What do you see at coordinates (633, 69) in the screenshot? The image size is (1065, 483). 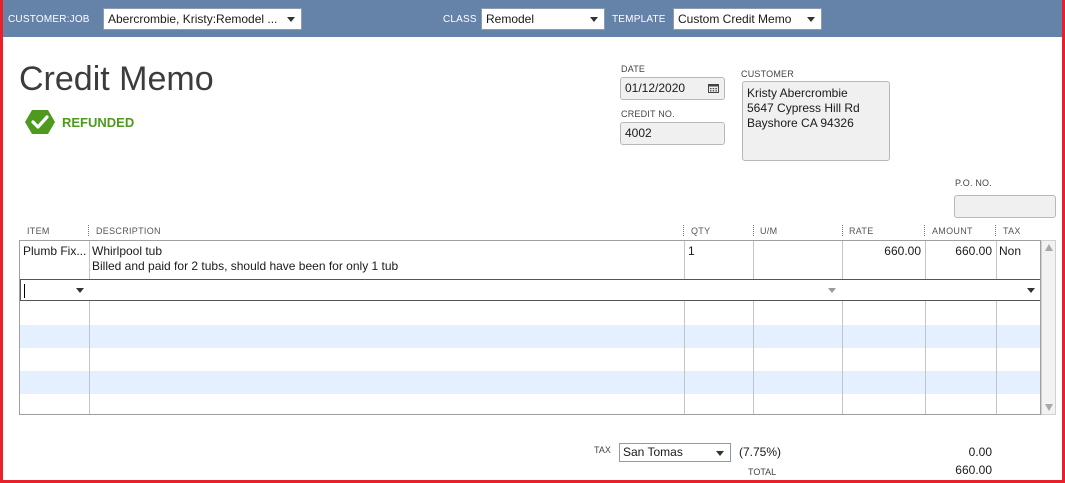 I see `date-label: DATE` at bounding box center [633, 69].